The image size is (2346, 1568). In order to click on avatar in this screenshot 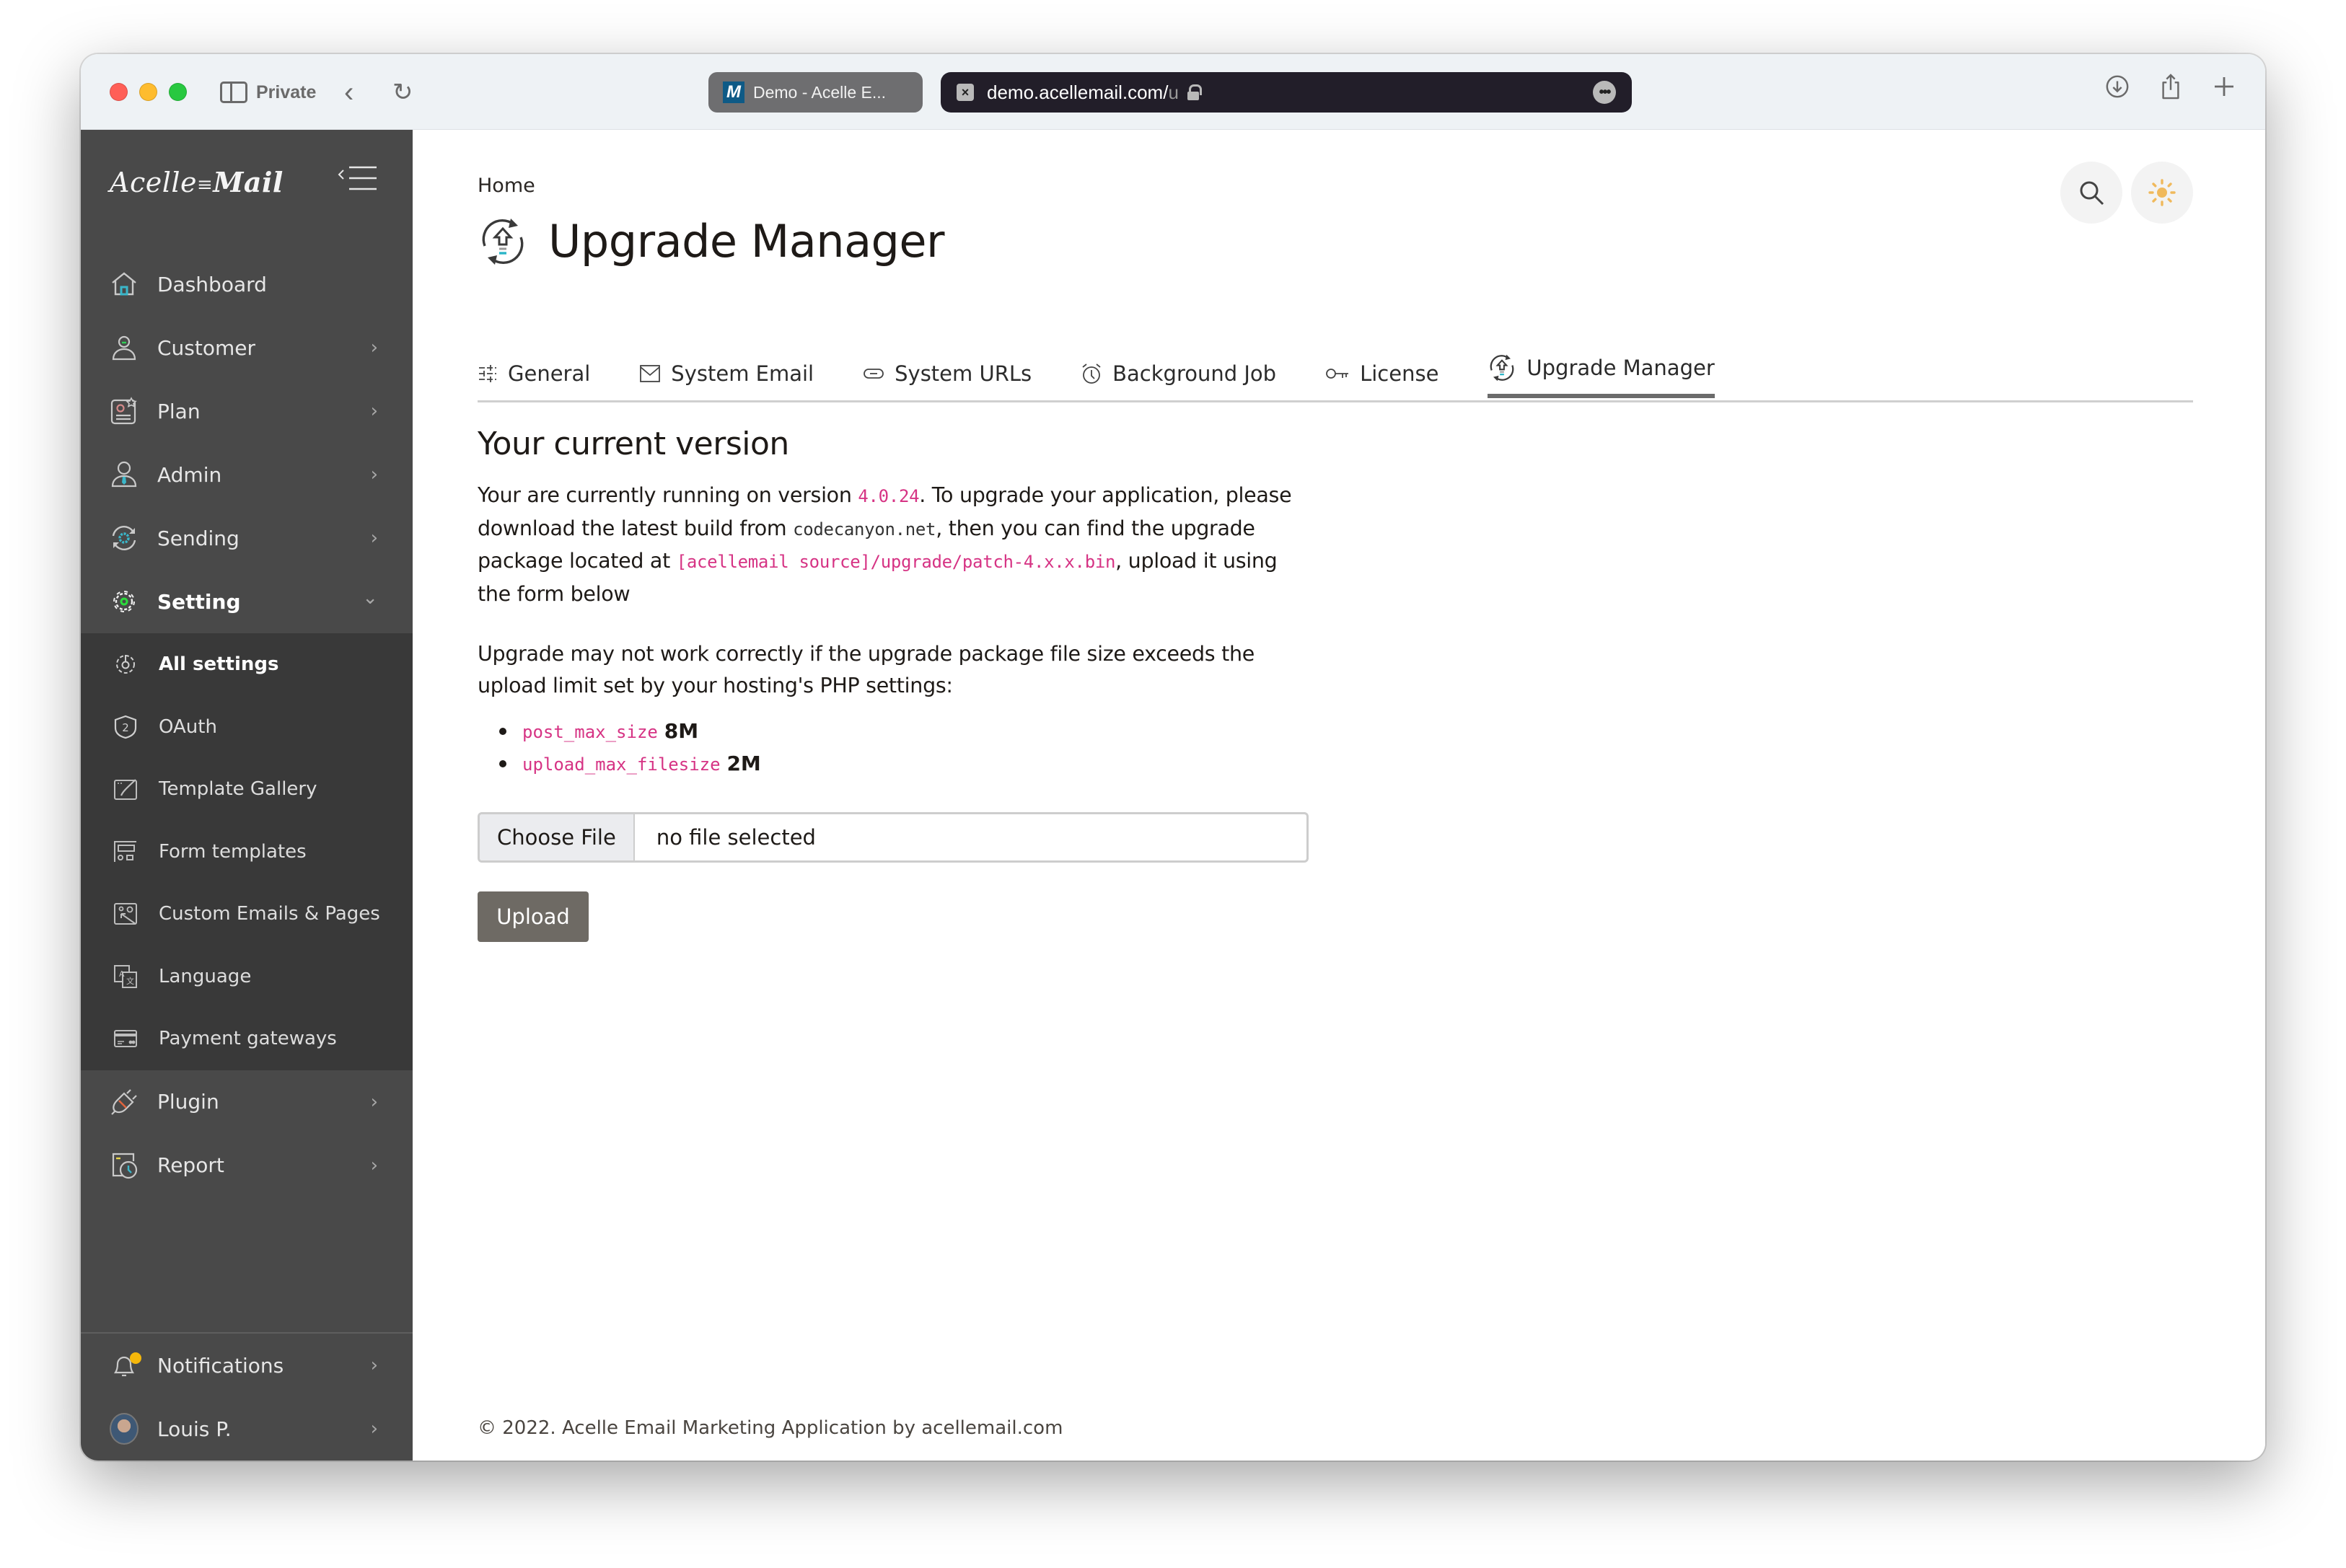, I will do `click(124, 1429)`.